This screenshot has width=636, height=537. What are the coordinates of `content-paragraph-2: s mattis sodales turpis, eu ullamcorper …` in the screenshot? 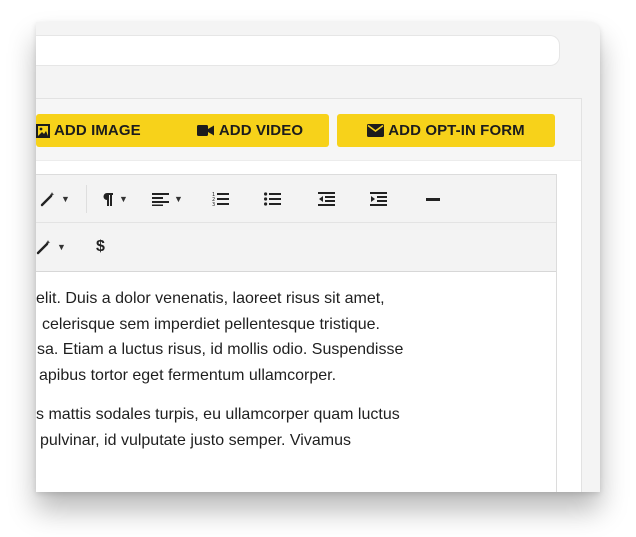 It's located at (218, 427).